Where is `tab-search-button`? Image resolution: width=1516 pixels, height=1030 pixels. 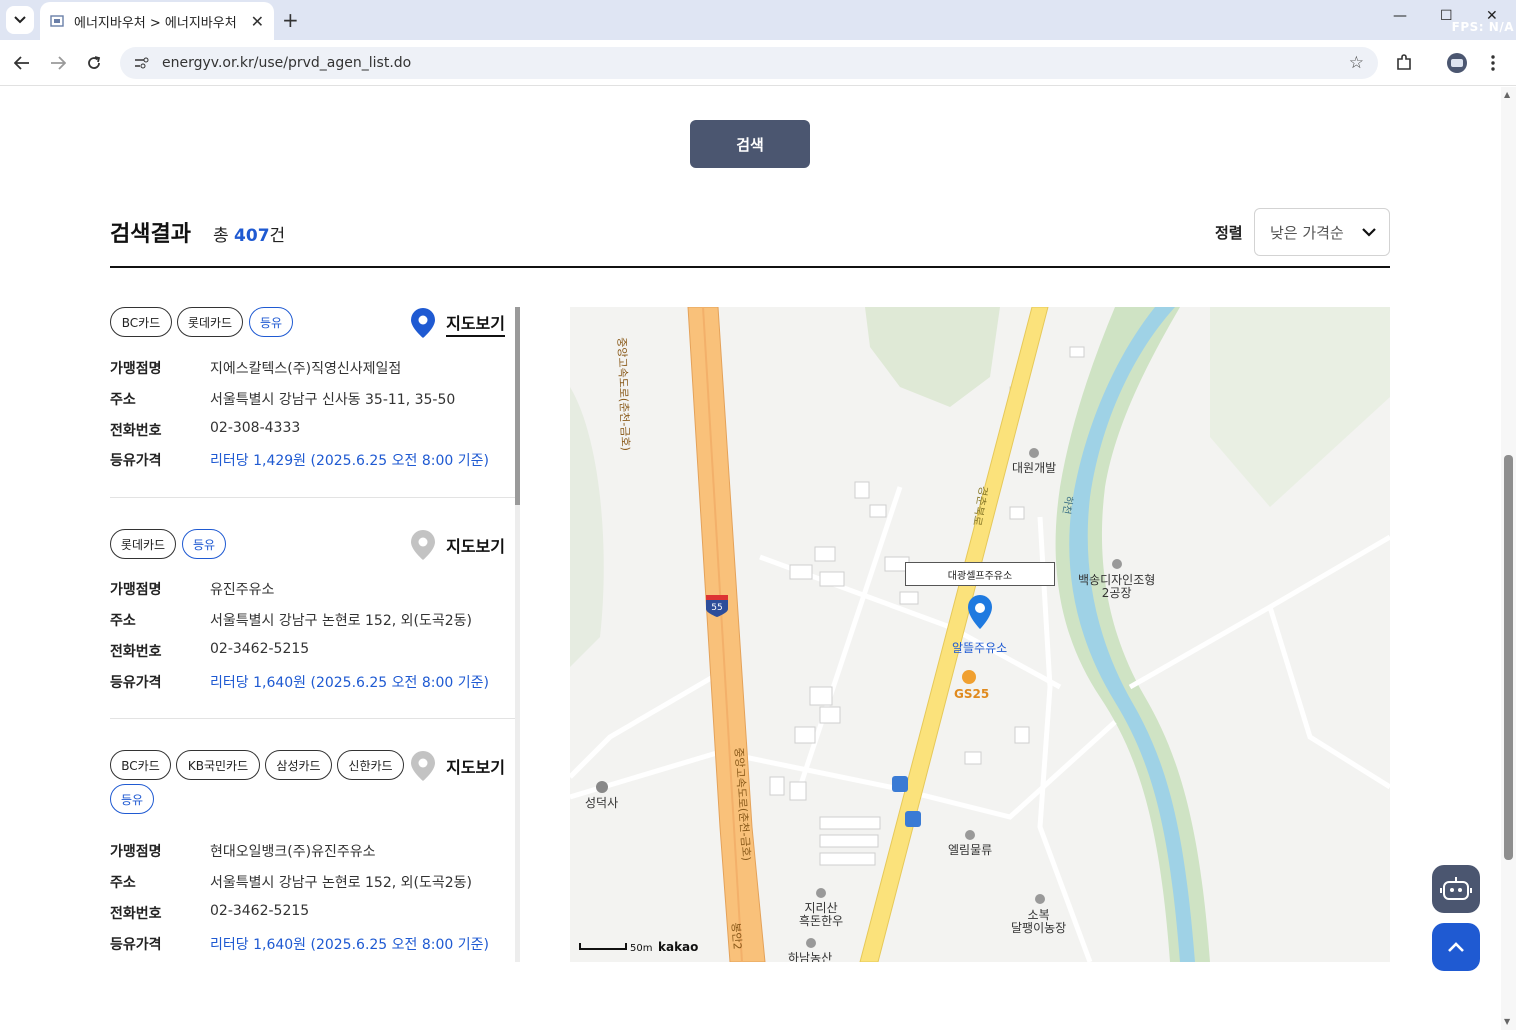
tab-search-button is located at coordinates (20, 20).